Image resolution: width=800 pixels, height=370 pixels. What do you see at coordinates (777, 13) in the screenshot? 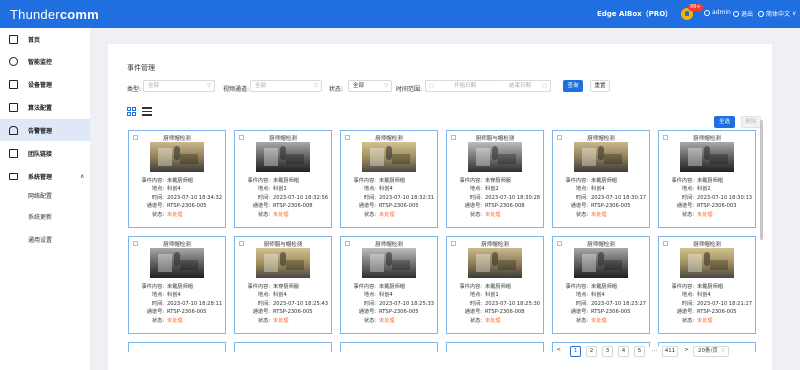
I see `language-select: 简体中文 ∨` at bounding box center [777, 13].